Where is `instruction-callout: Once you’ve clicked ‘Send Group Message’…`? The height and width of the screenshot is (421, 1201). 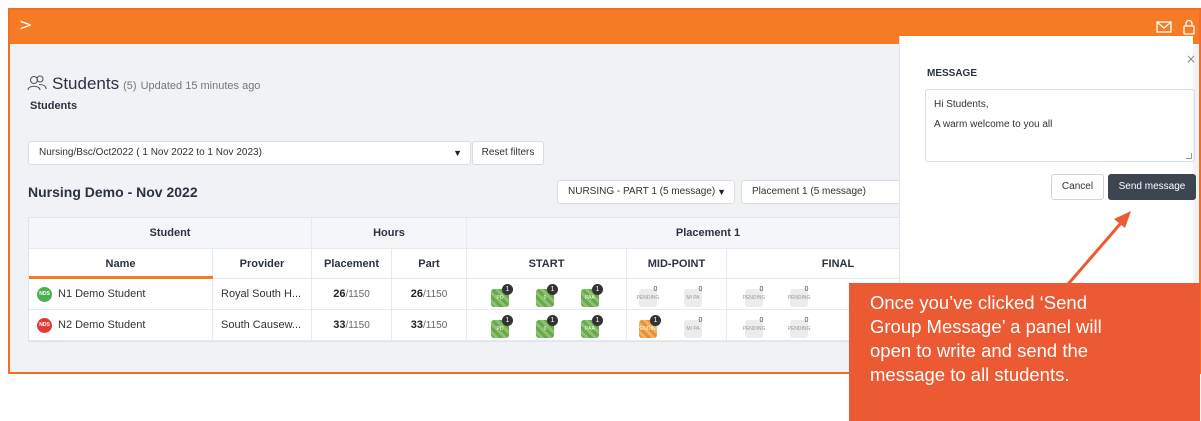
instruction-callout: Once you’ve clicked ‘Send Group Message’… is located at coordinates (1024, 352).